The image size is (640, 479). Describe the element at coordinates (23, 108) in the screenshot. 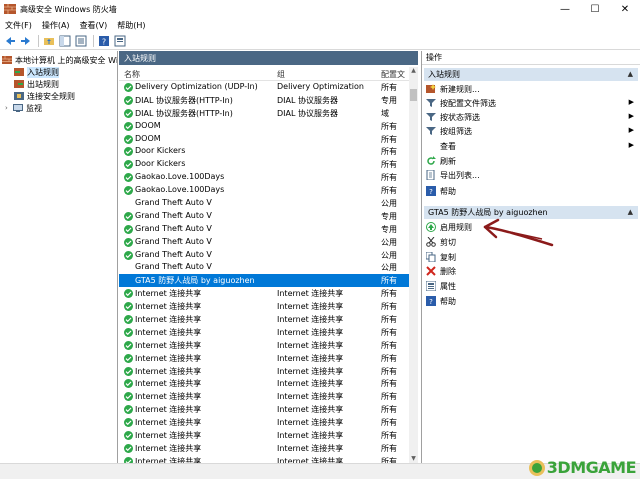

I see `tree-item-monitoring: › 监视` at that location.